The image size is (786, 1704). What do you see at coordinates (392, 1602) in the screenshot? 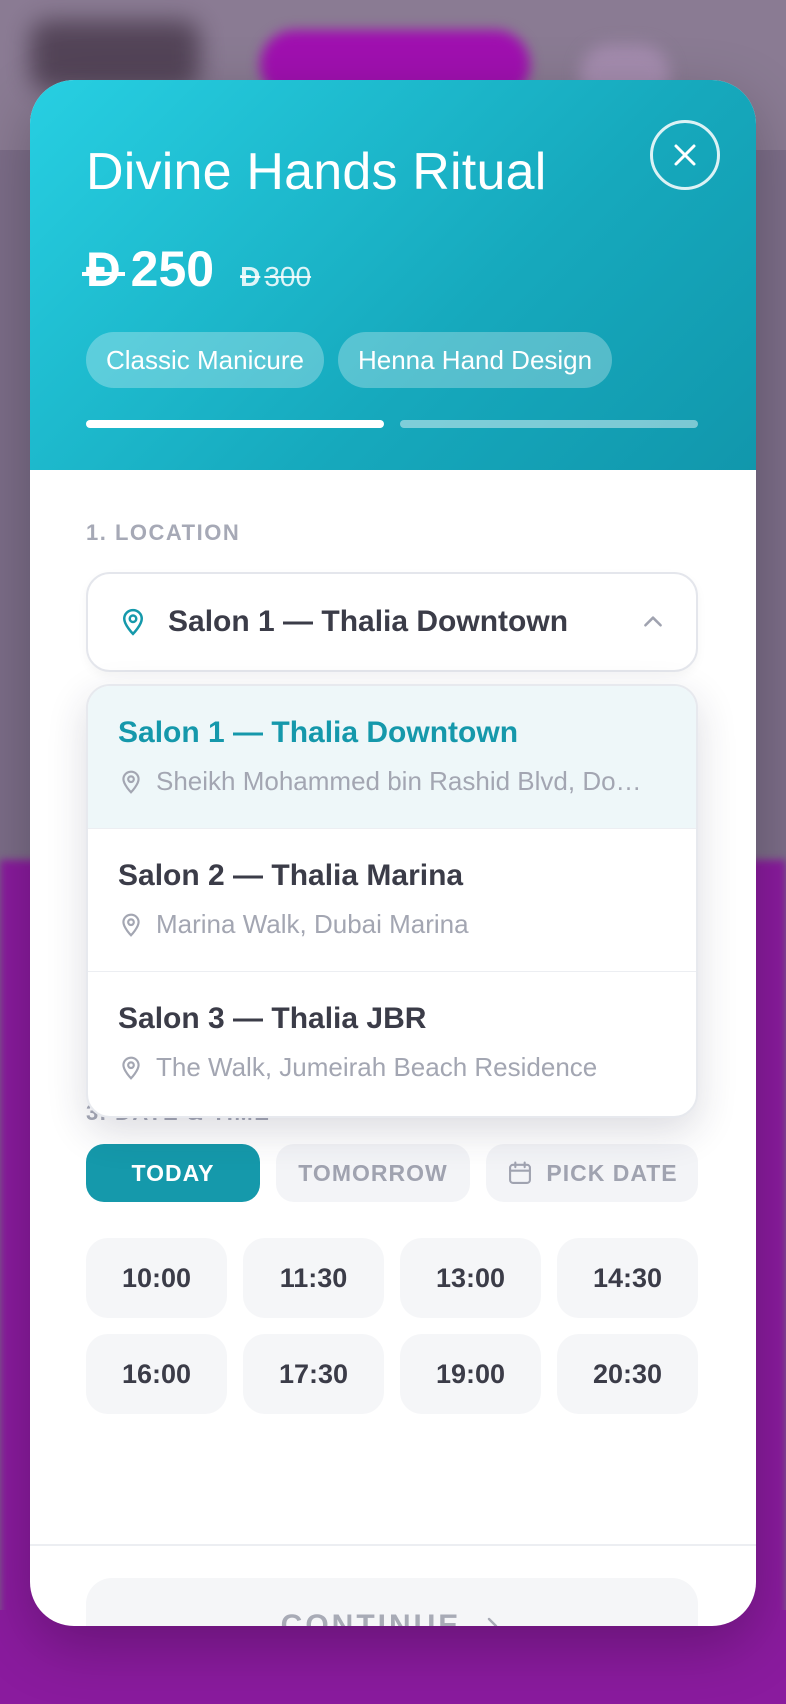
I see `continue-button: CONTINUE` at bounding box center [392, 1602].